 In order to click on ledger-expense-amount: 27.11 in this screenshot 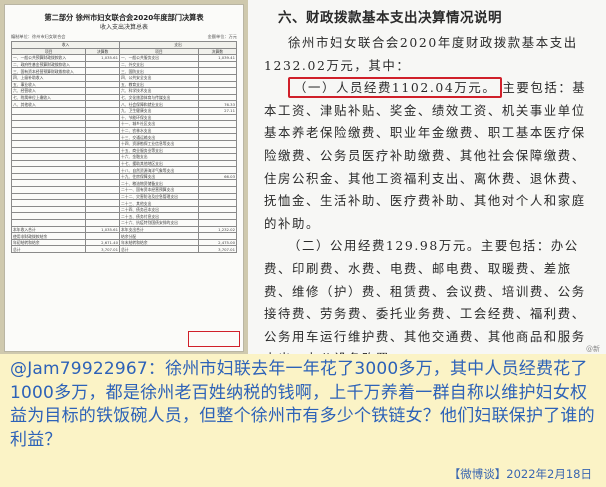, I will do `click(217, 110)`.